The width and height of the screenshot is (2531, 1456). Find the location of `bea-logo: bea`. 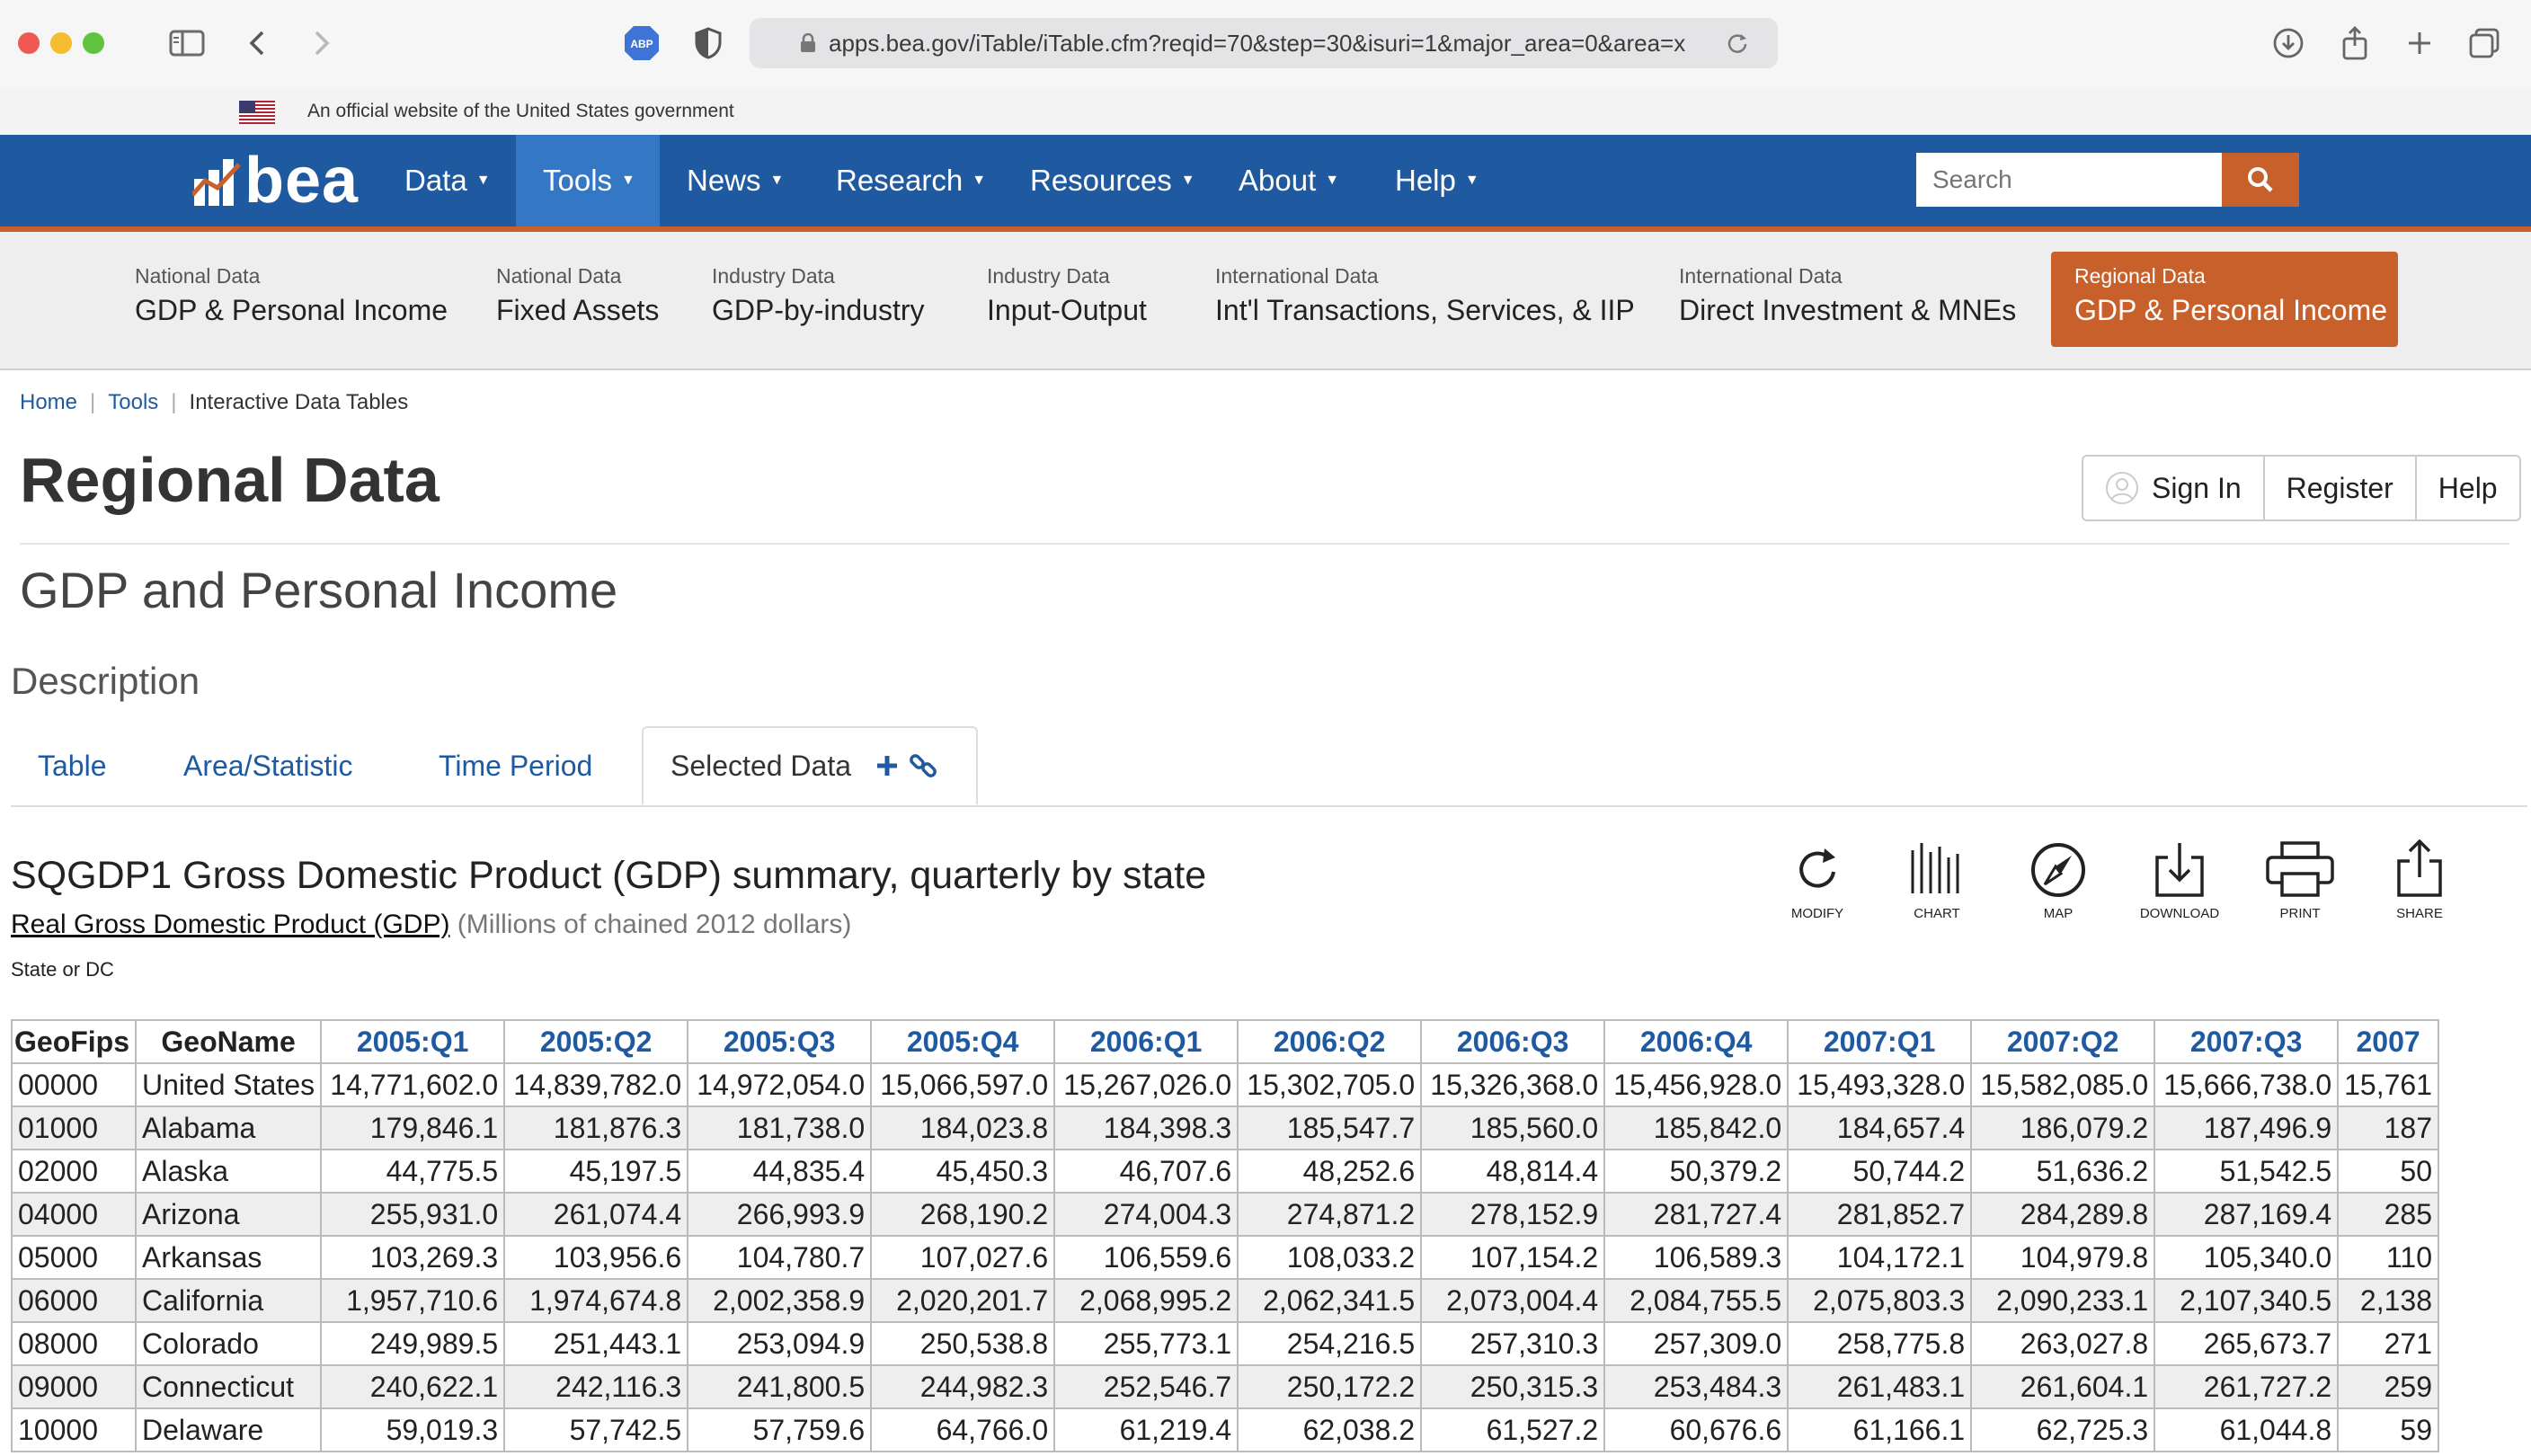

bea-logo: bea is located at coordinates (275, 181).